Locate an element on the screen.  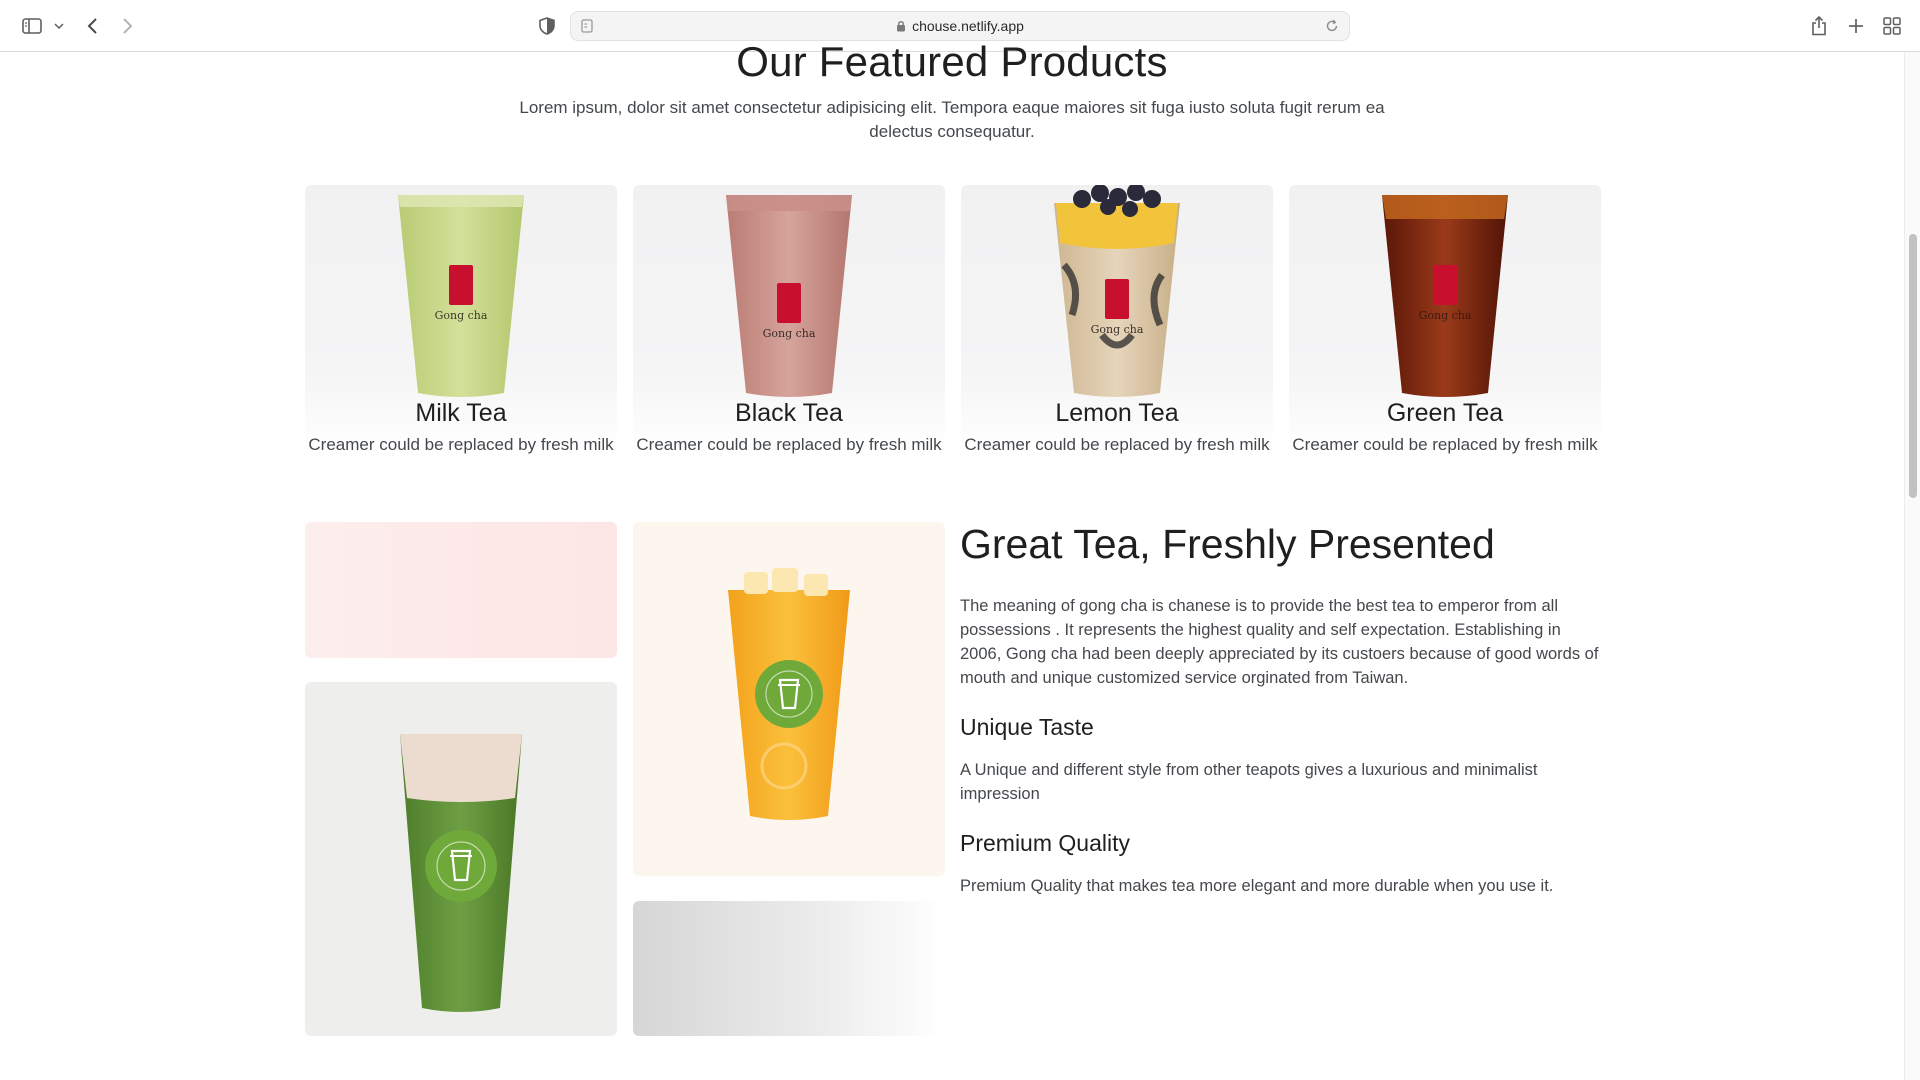
new-tab-icon is located at coordinates (1856, 26).